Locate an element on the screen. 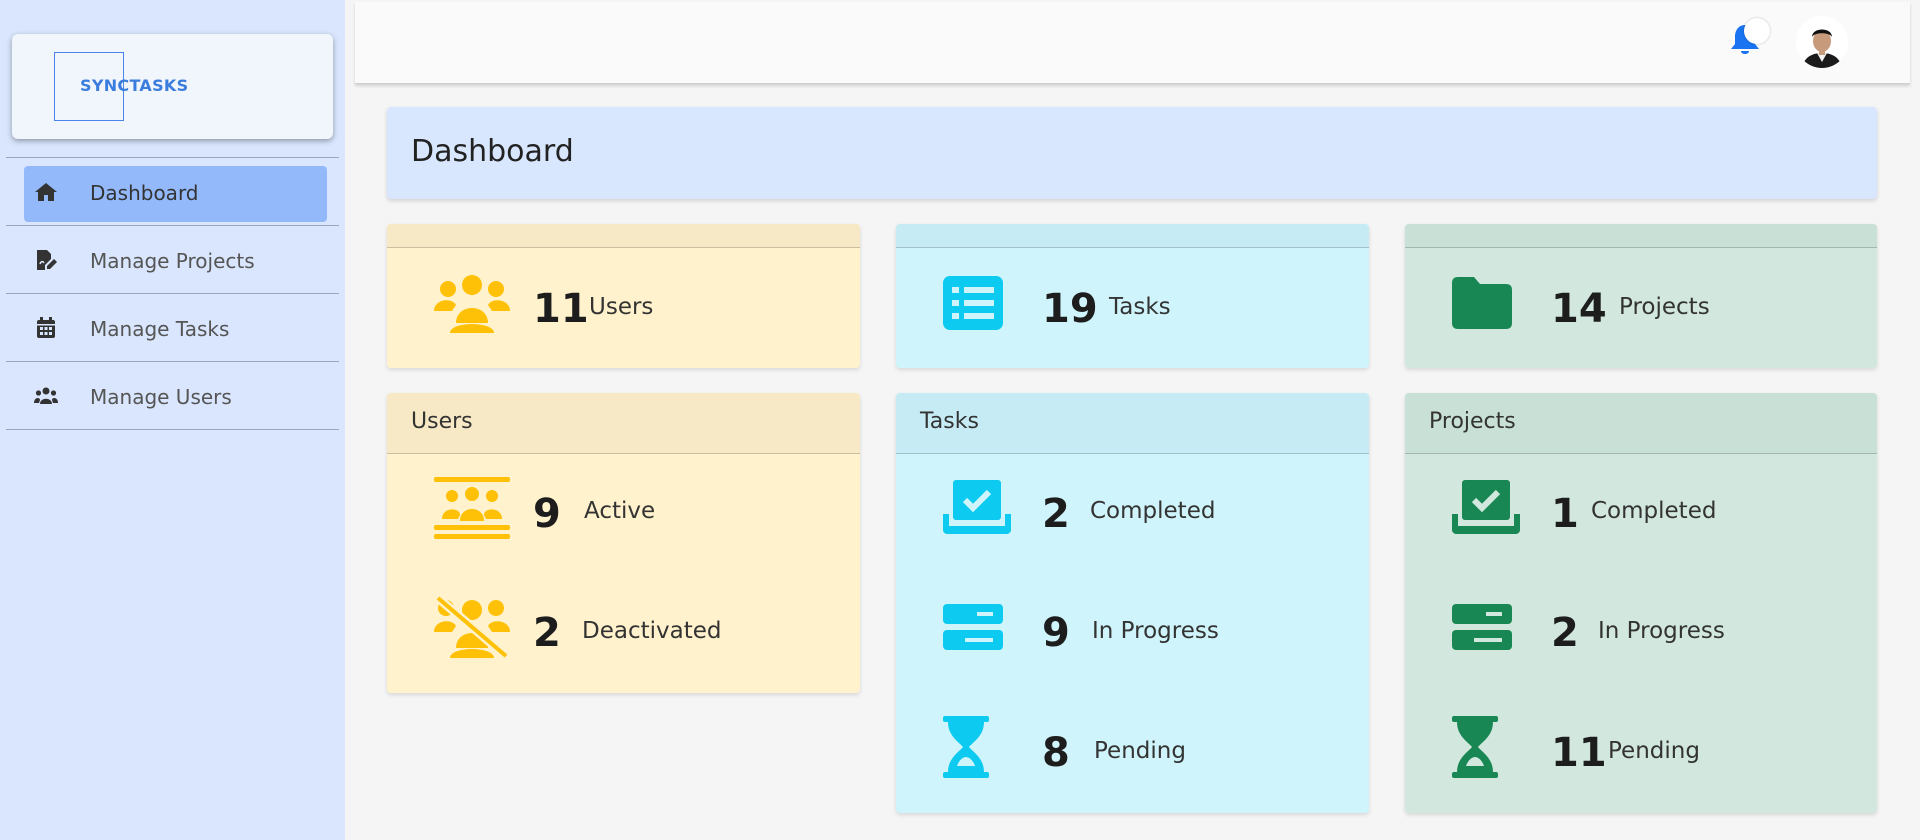 The height and width of the screenshot is (840, 1920). tasks-in-progress-count: 9 is located at coordinates (1056, 633).